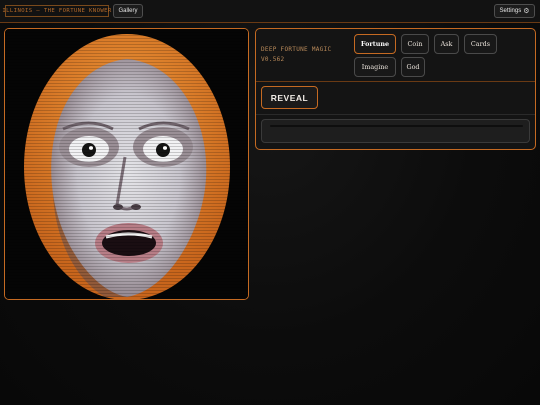 The image size is (540, 405). Describe the element at coordinates (375, 44) in the screenshot. I see `mode-fortune-button: Fortune` at that location.